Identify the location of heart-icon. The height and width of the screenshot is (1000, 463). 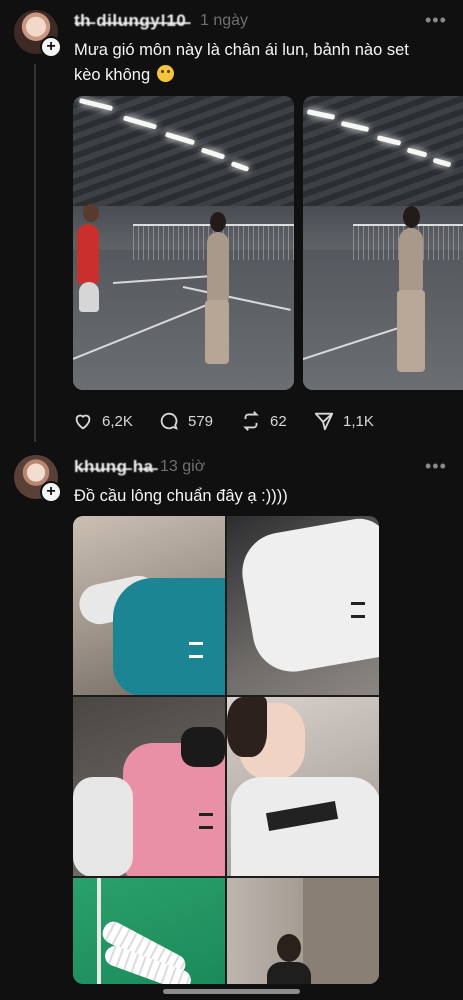
(83, 422).